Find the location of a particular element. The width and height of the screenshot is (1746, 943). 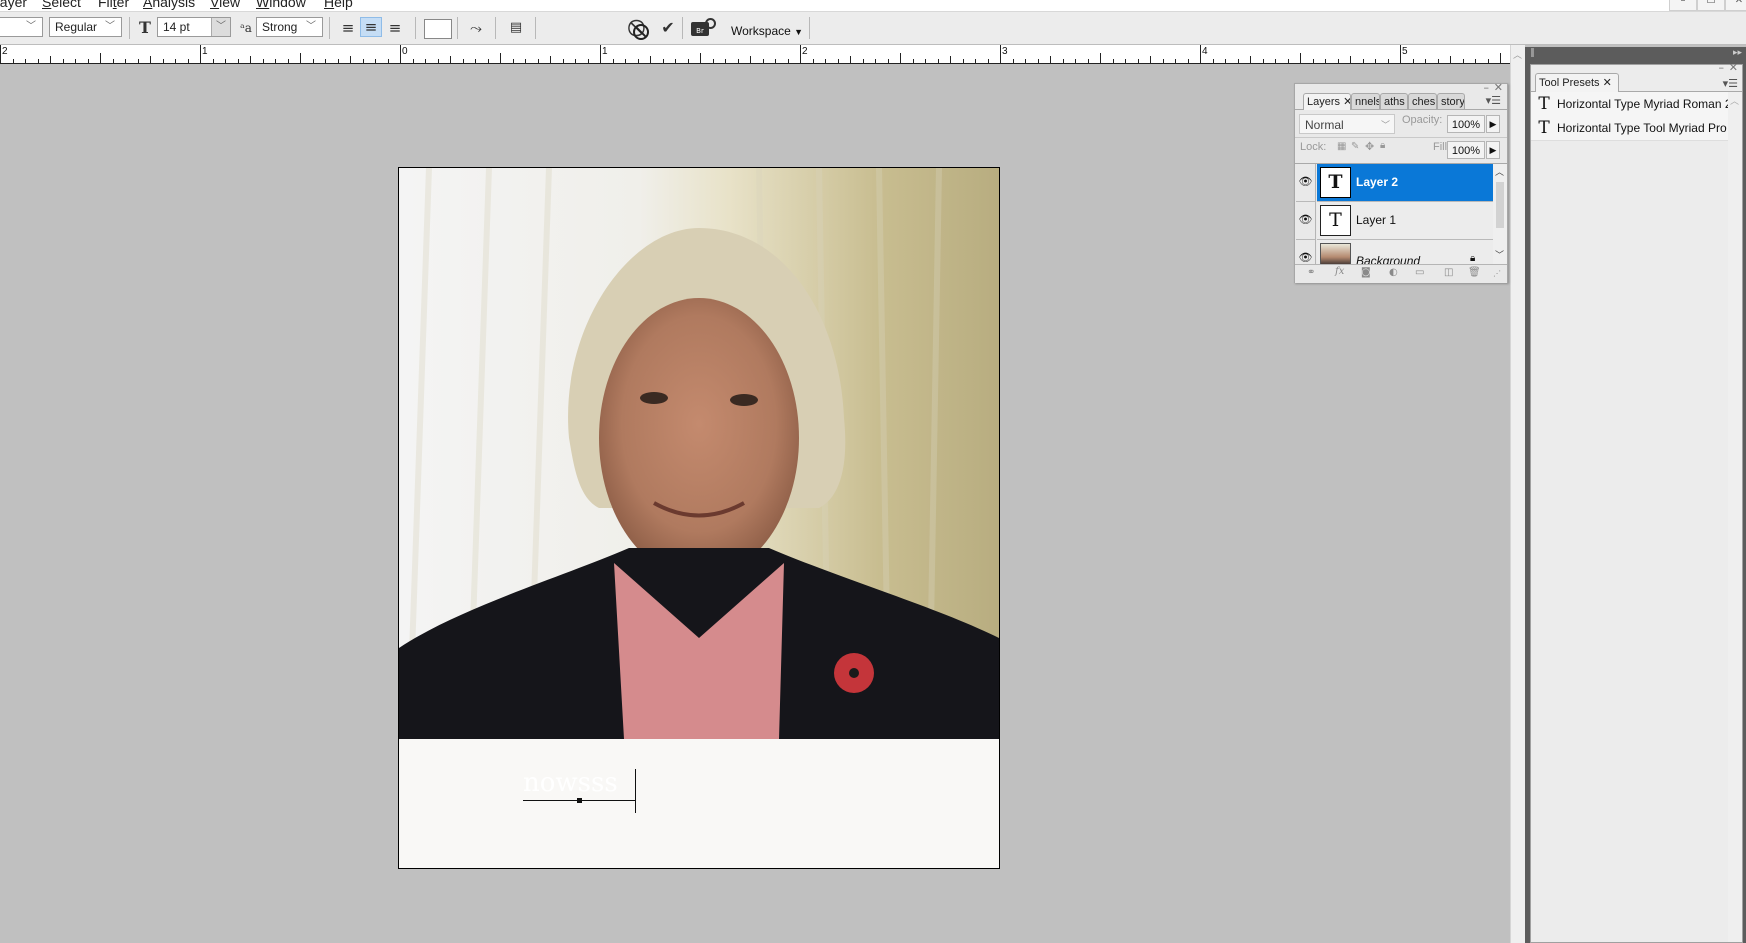

resize-grip-icon: ⋰ is located at coordinates (1497, 273).